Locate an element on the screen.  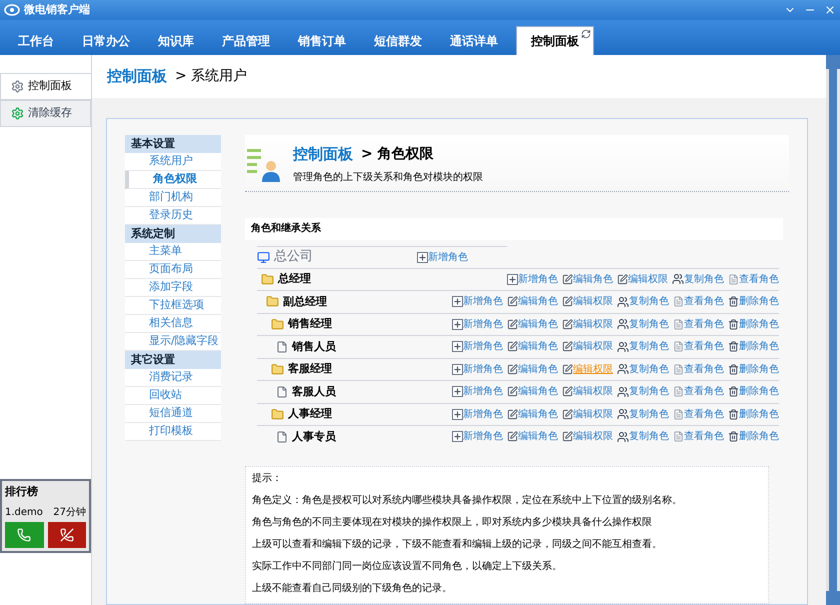
nav-item: 显示/隐藏字段 is located at coordinates (173, 342).